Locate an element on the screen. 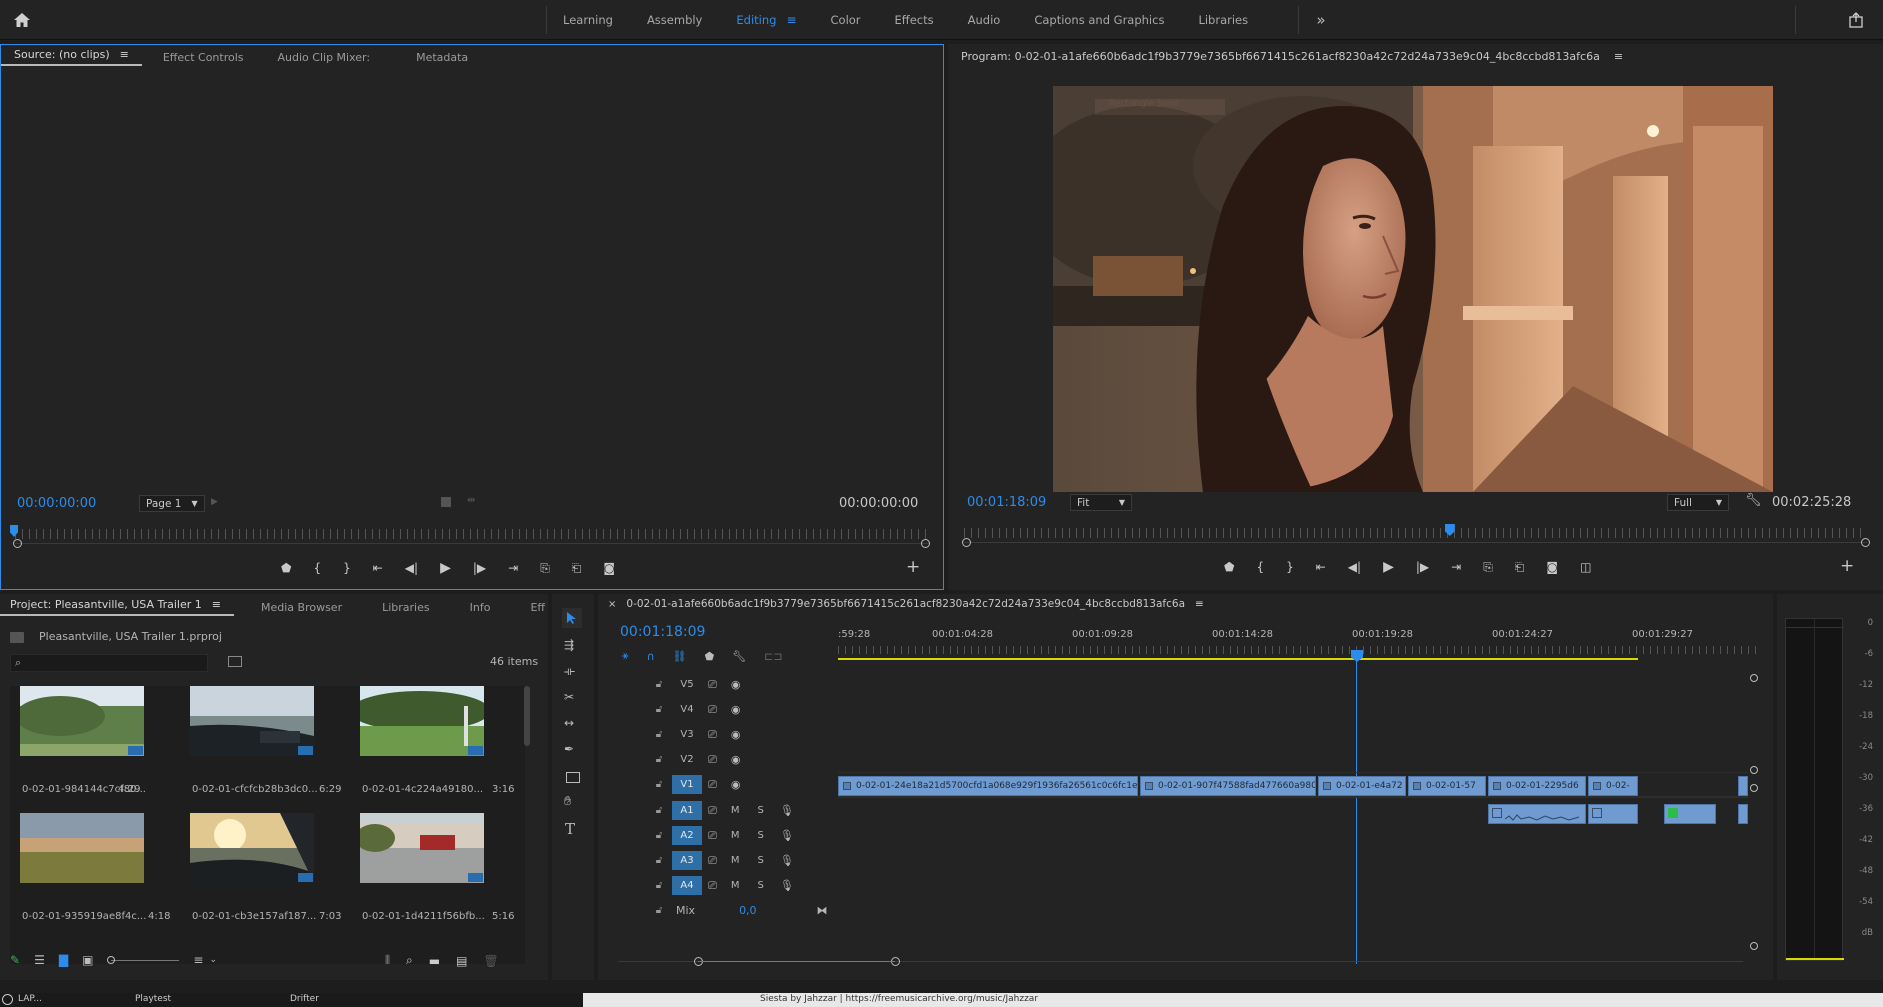 The image size is (1883, 1007). find-icon: ⌕ is located at coordinates (409, 960).